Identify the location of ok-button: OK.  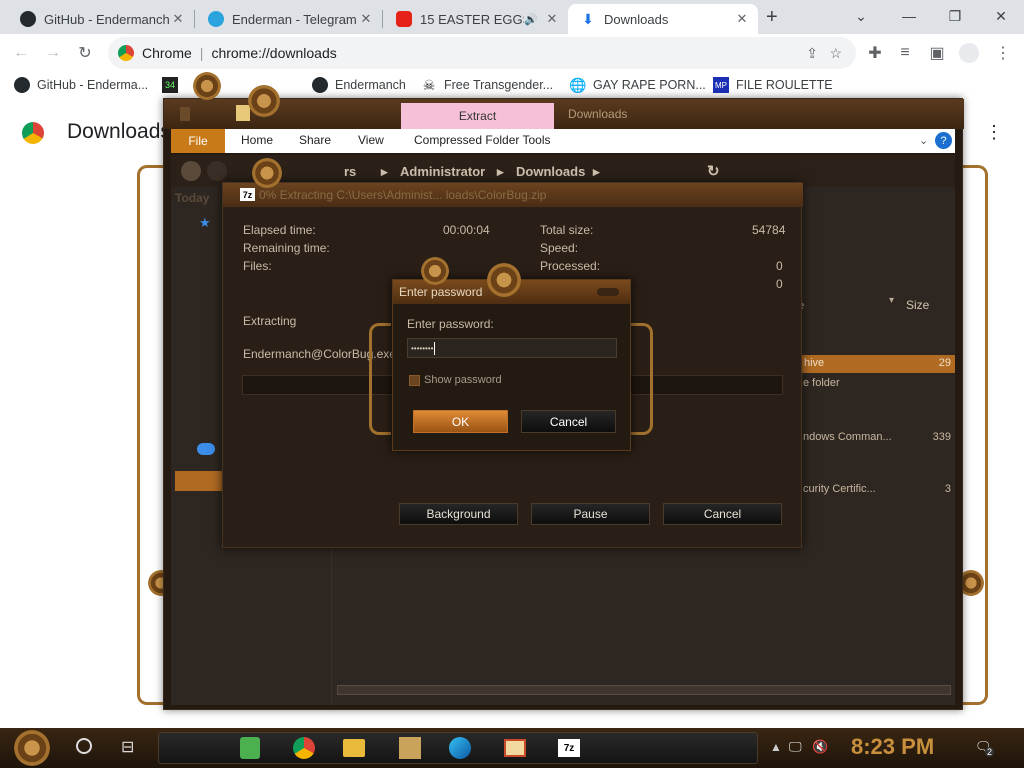
(460, 421).